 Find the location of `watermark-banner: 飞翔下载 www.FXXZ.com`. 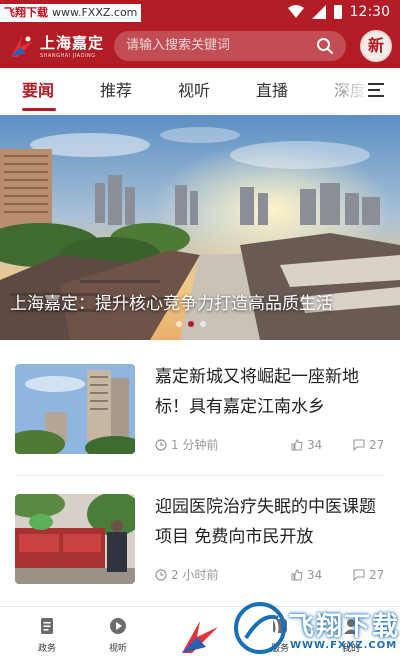

watermark-banner: 飞翔下载 www.FXXZ.com is located at coordinates (71, 13).